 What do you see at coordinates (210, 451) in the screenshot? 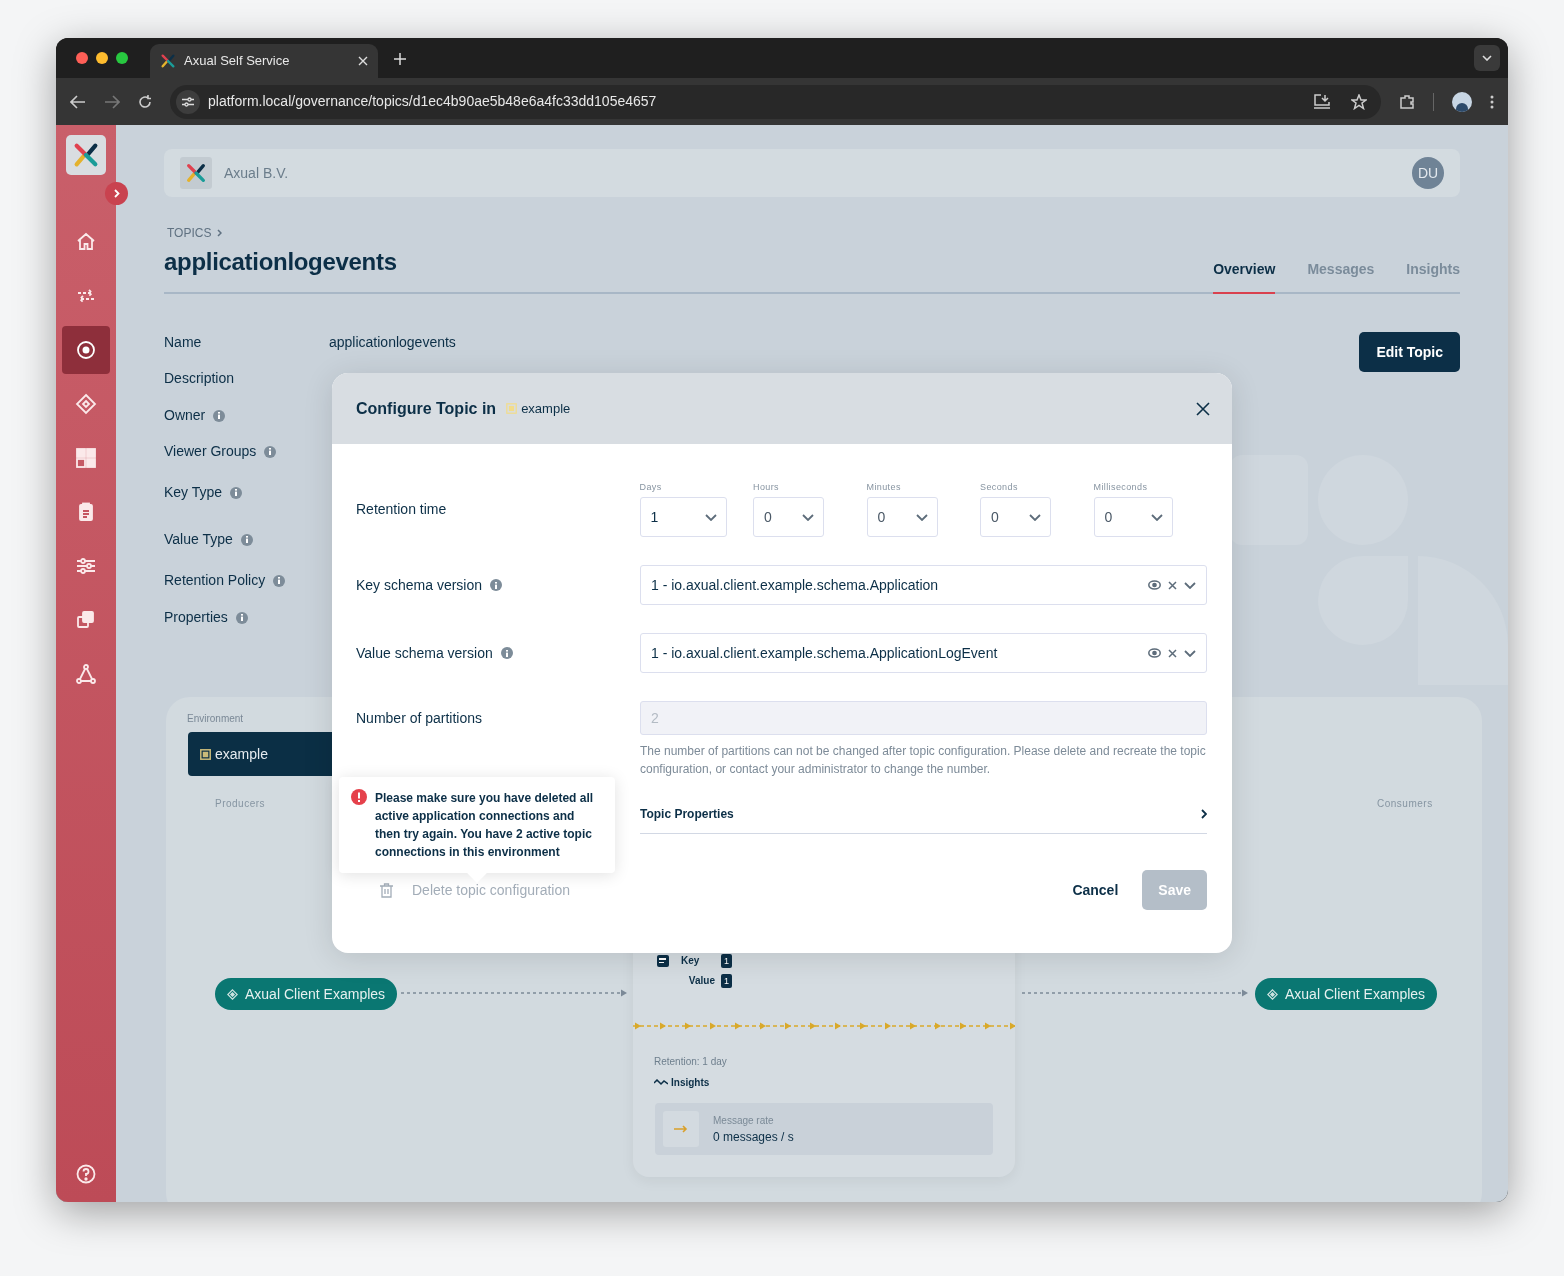
I see `field-label: Viewer Groups` at bounding box center [210, 451].